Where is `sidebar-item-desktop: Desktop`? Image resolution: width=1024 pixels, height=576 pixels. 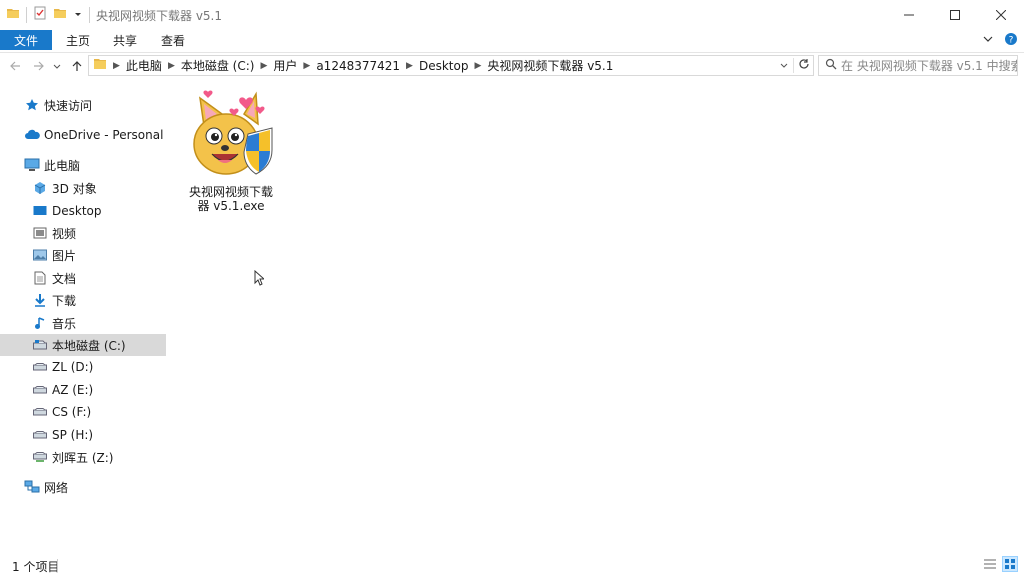
sidebar-item-desktop: Desktop is located at coordinates (83, 211).